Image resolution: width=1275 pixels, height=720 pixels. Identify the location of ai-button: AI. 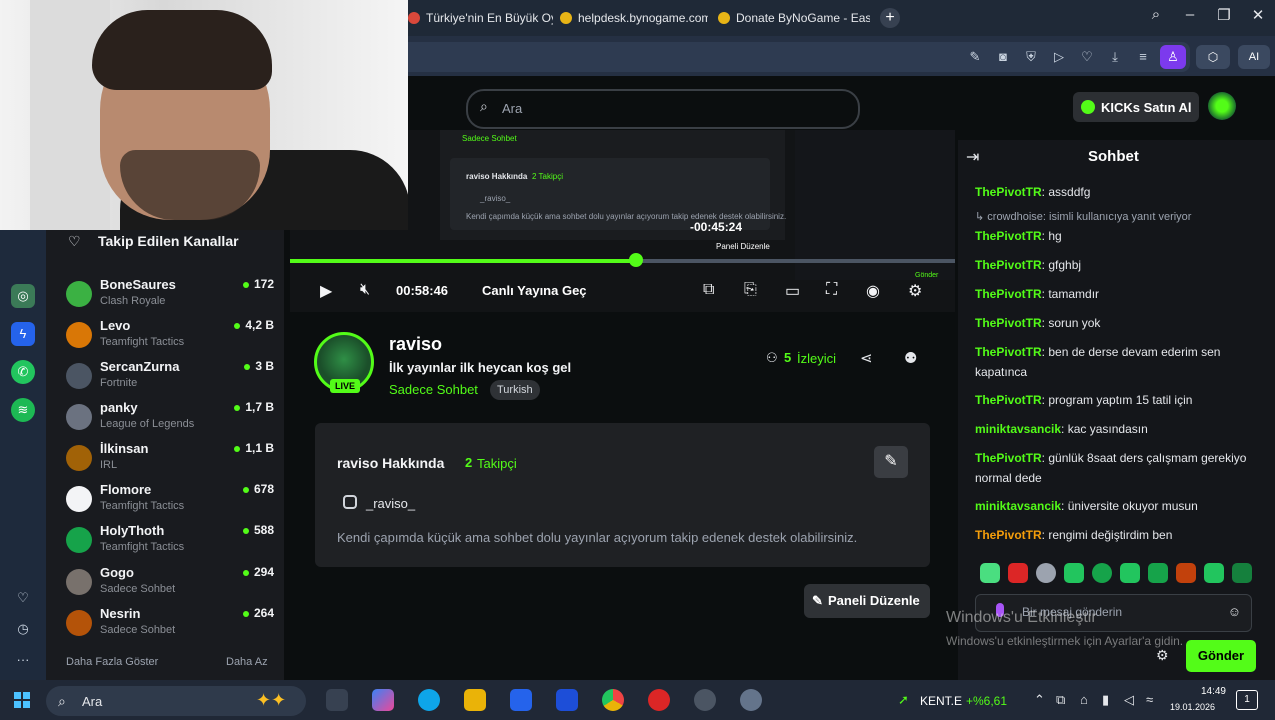
(1254, 57).